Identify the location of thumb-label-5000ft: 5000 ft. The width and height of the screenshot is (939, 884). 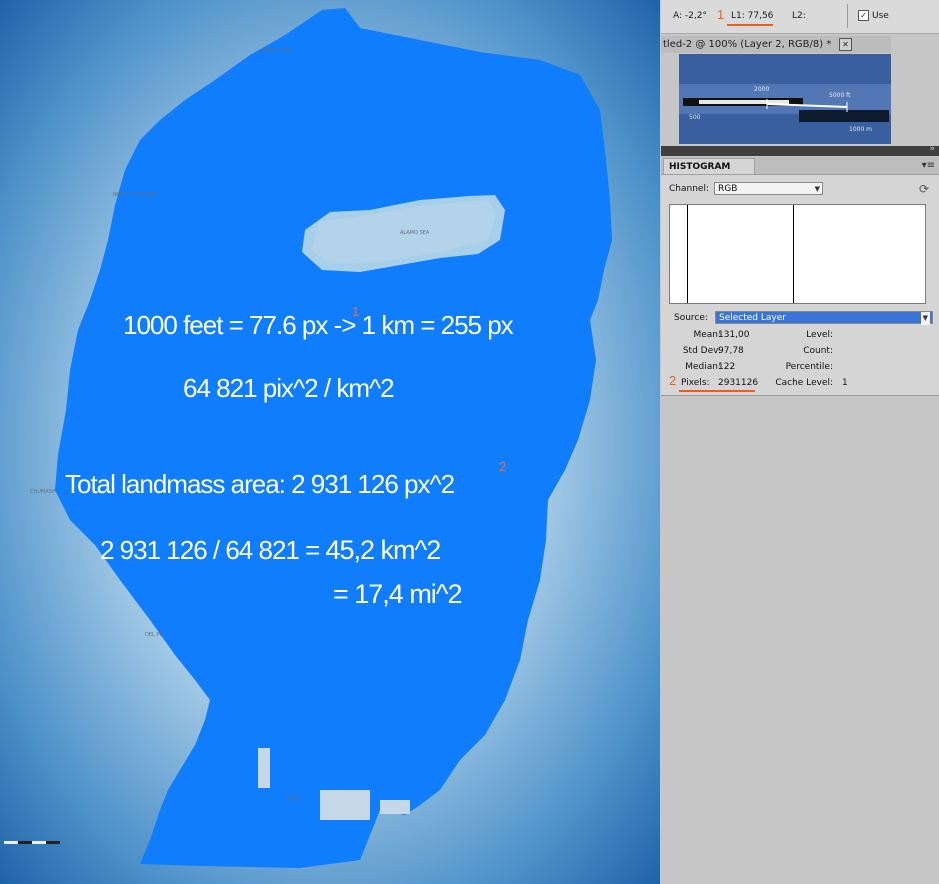
(840, 95).